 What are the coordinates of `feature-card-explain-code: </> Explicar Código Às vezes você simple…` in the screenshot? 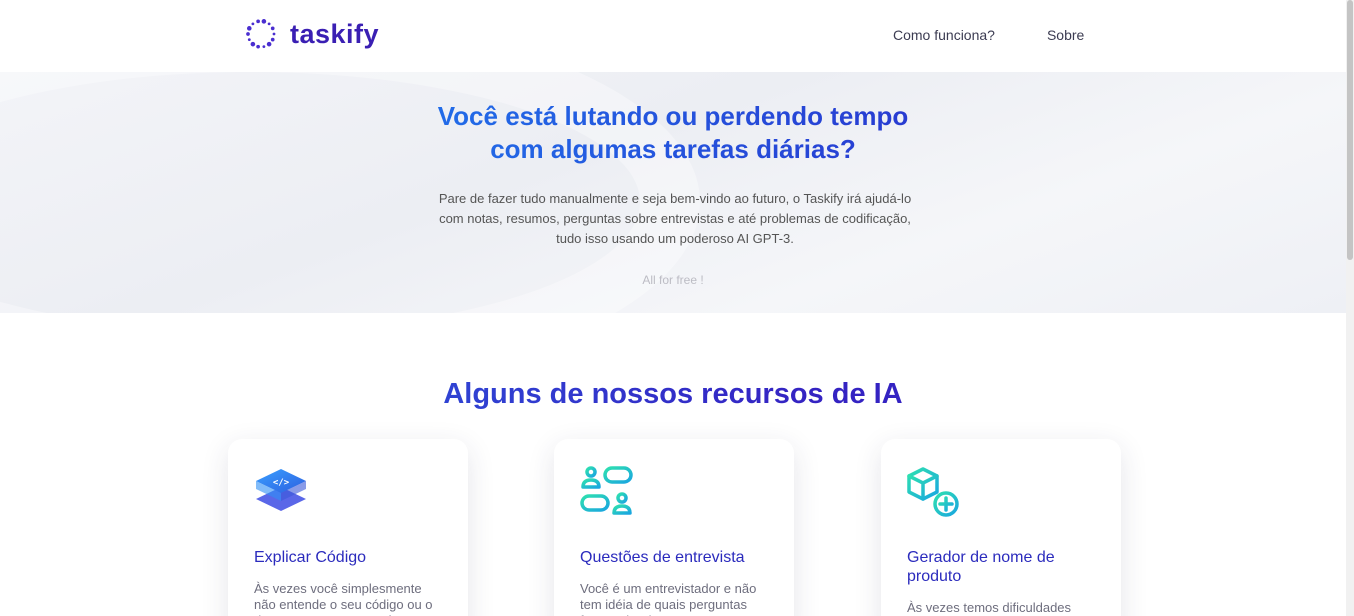 It's located at (348, 527).